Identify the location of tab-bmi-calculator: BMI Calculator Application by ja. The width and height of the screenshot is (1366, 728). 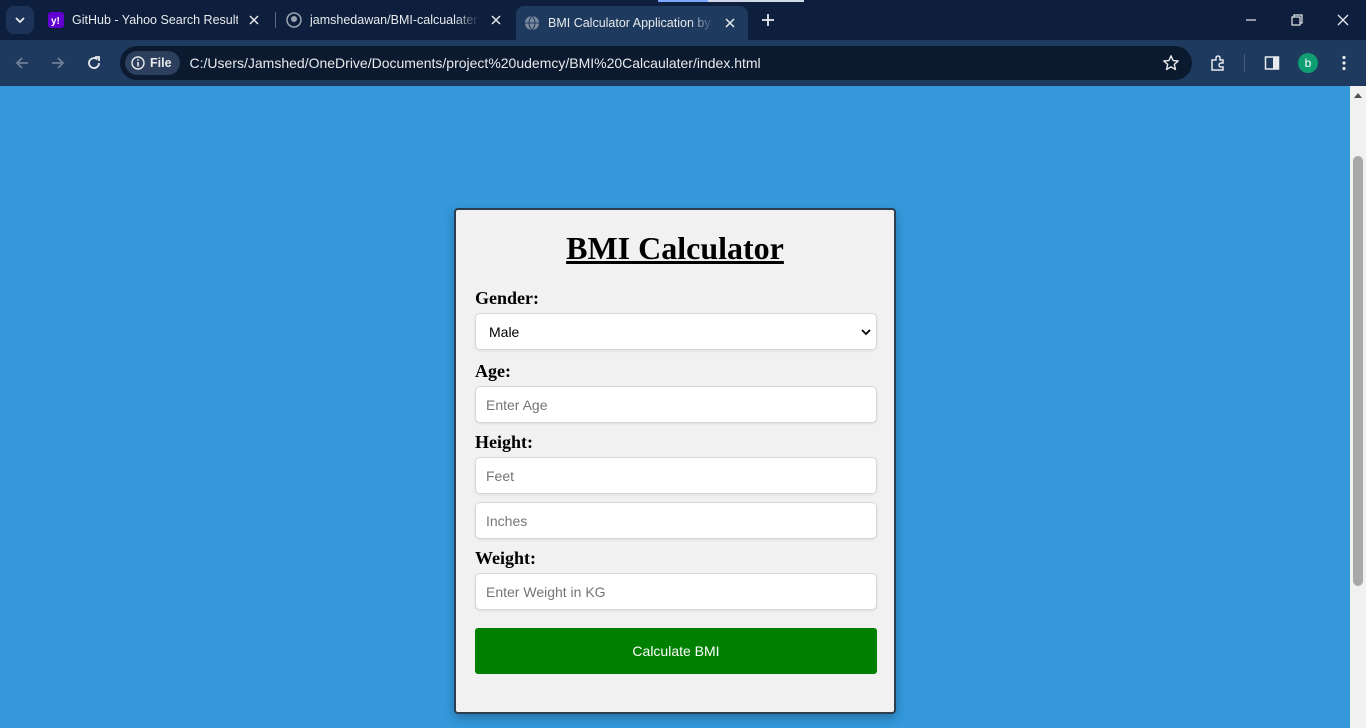
(632, 23).